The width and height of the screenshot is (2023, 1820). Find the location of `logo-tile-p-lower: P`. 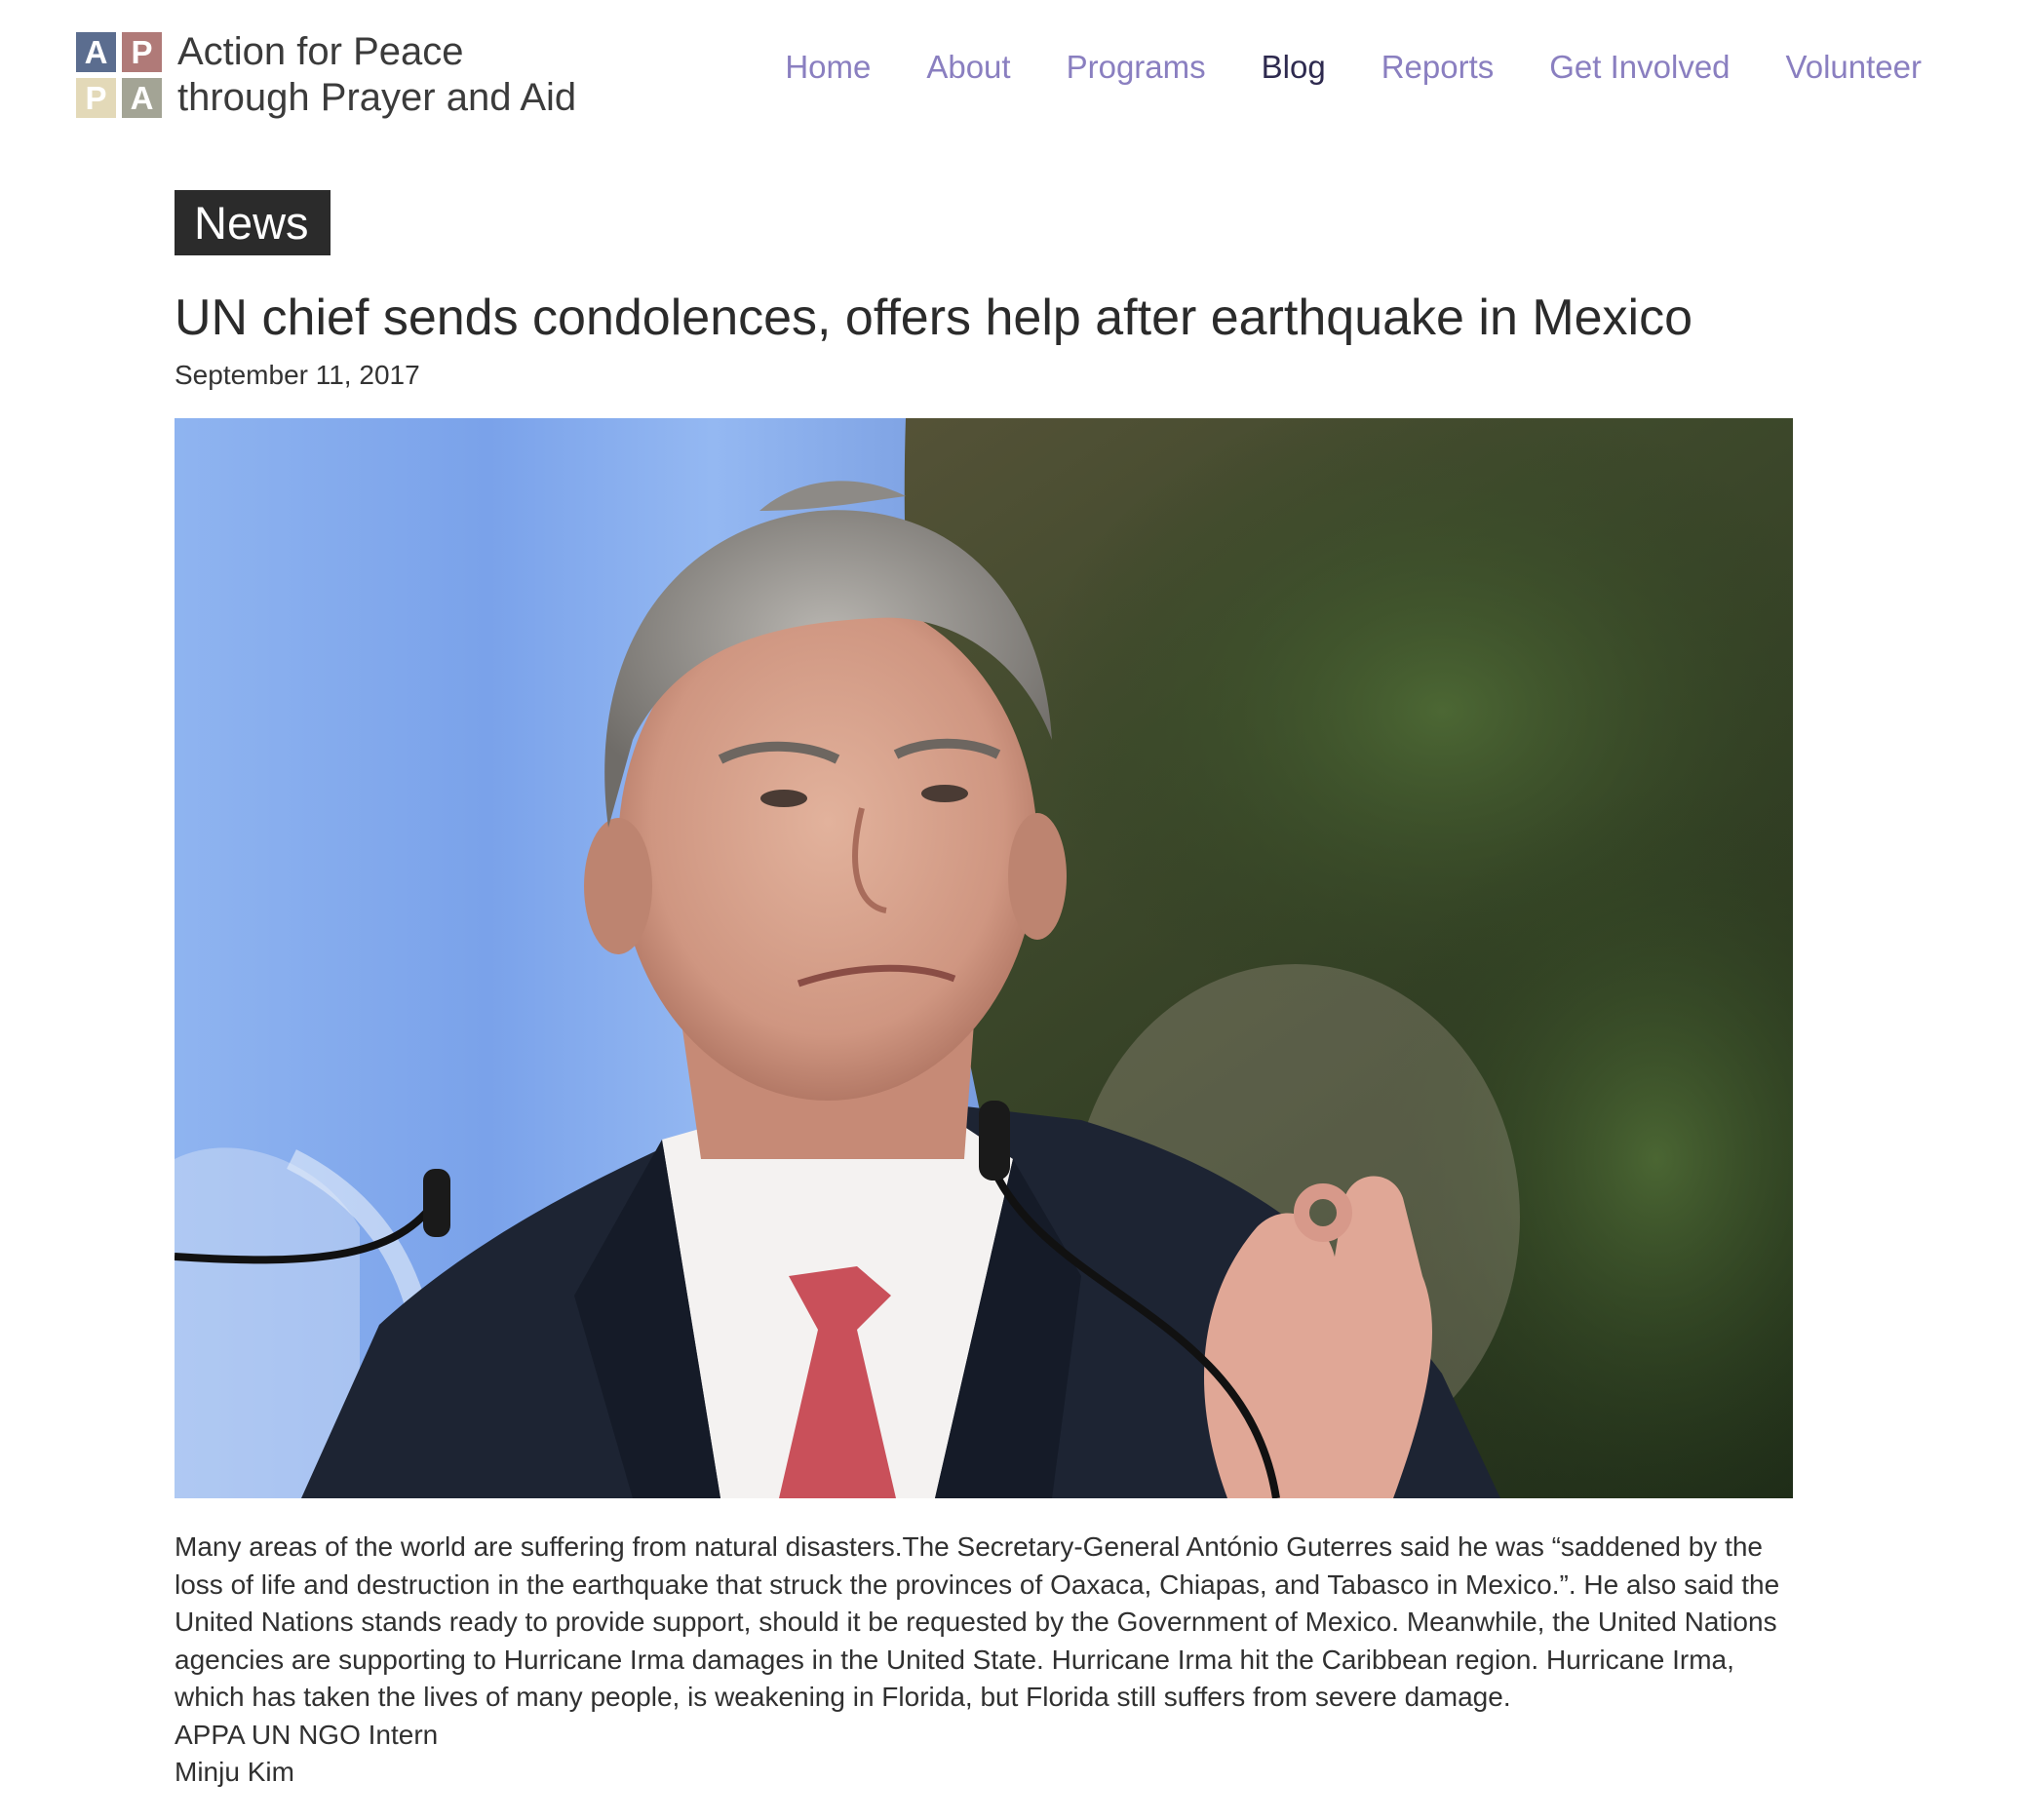

logo-tile-p-lower: P is located at coordinates (96, 98).